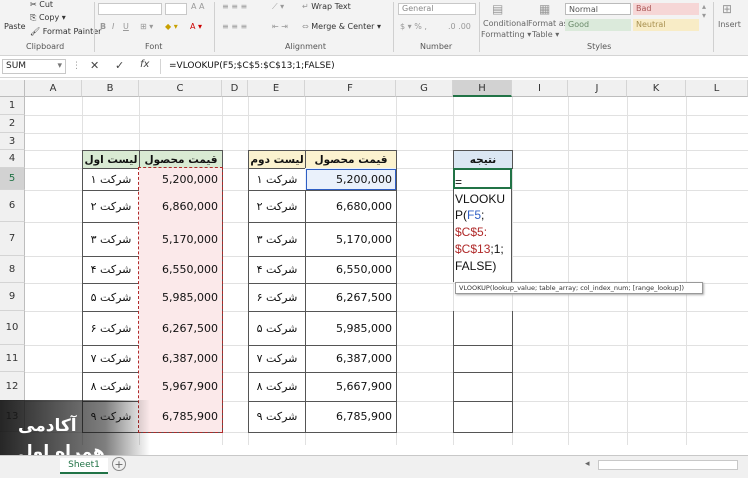 This screenshot has width=748, height=478. What do you see at coordinates (171, 26) in the screenshot?
I see `fill-color-icon: ◆ ▾` at bounding box center [171, 26].